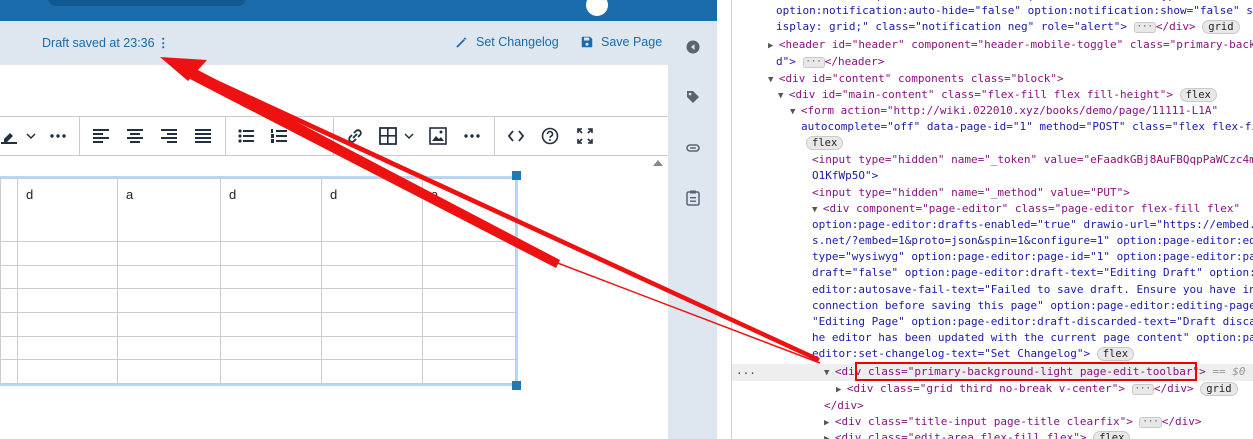  What do you see at coordinates (693, 97) in the screenshot?
I see `tag-icon` at bounding box center [693, 97].